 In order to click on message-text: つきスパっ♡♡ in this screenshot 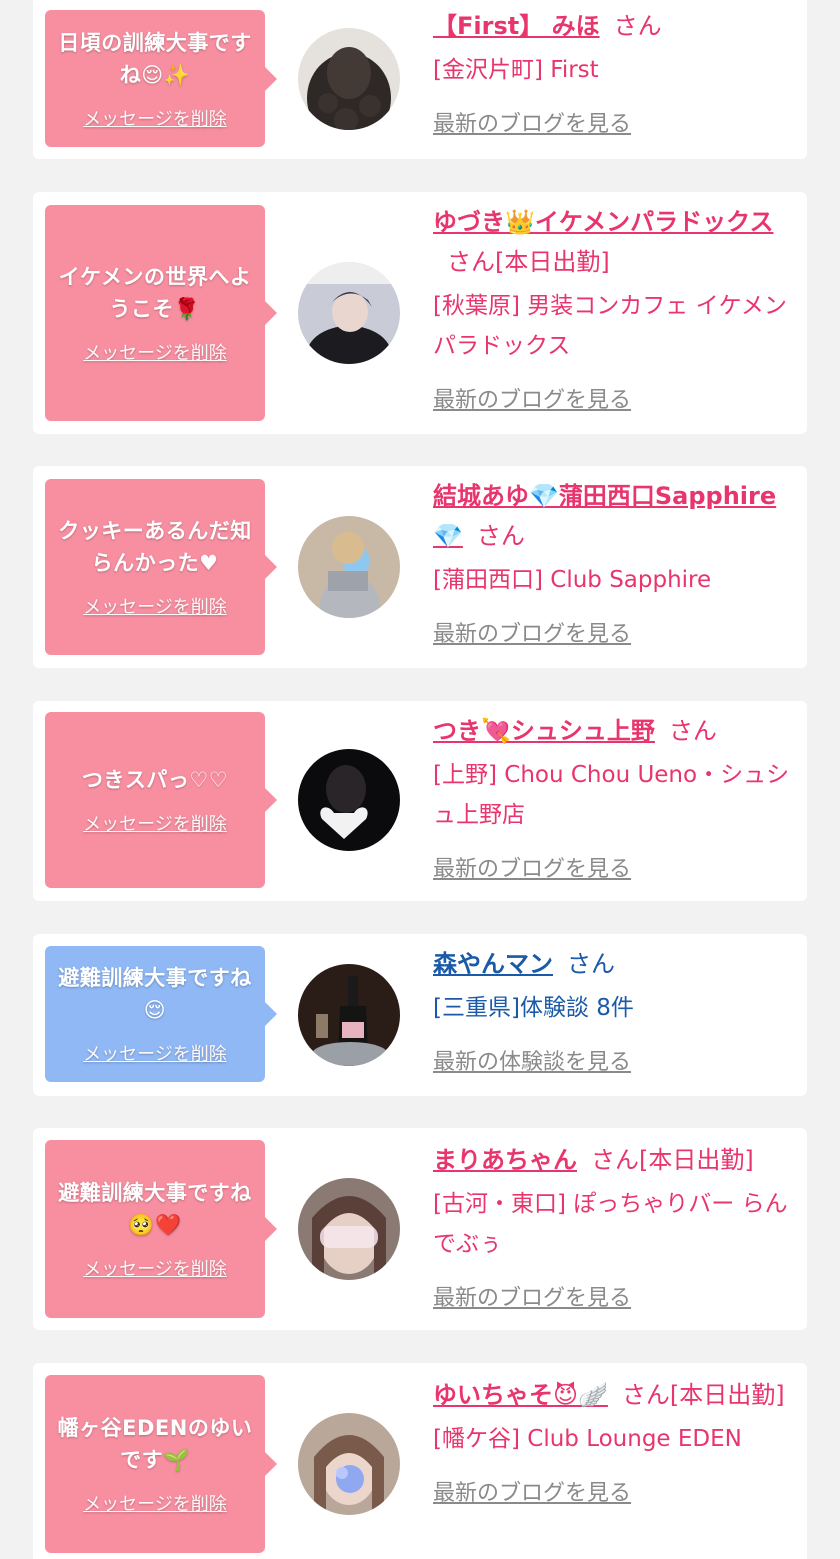, I will do `click(155, 780)`.